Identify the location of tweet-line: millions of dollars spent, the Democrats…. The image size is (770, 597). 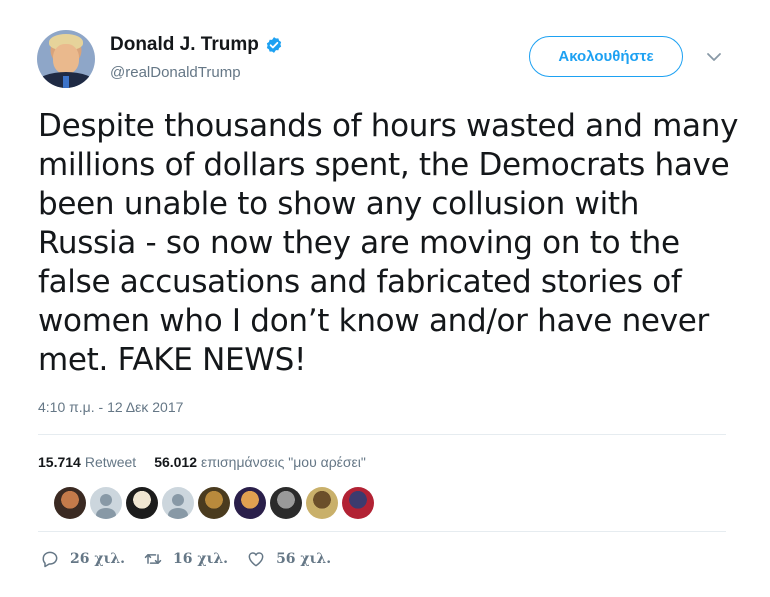
(384, 165).